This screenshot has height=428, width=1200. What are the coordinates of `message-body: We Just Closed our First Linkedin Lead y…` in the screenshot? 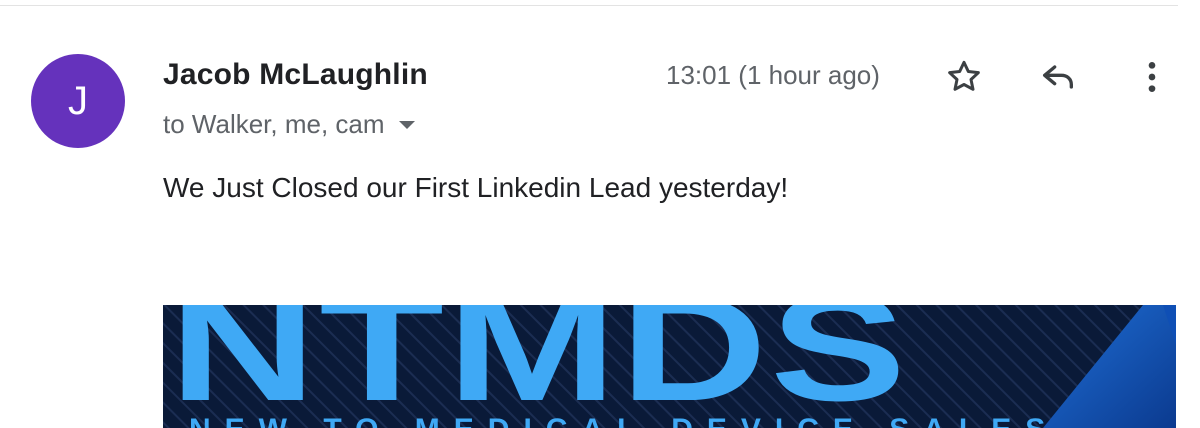 It's located at (476, 187).